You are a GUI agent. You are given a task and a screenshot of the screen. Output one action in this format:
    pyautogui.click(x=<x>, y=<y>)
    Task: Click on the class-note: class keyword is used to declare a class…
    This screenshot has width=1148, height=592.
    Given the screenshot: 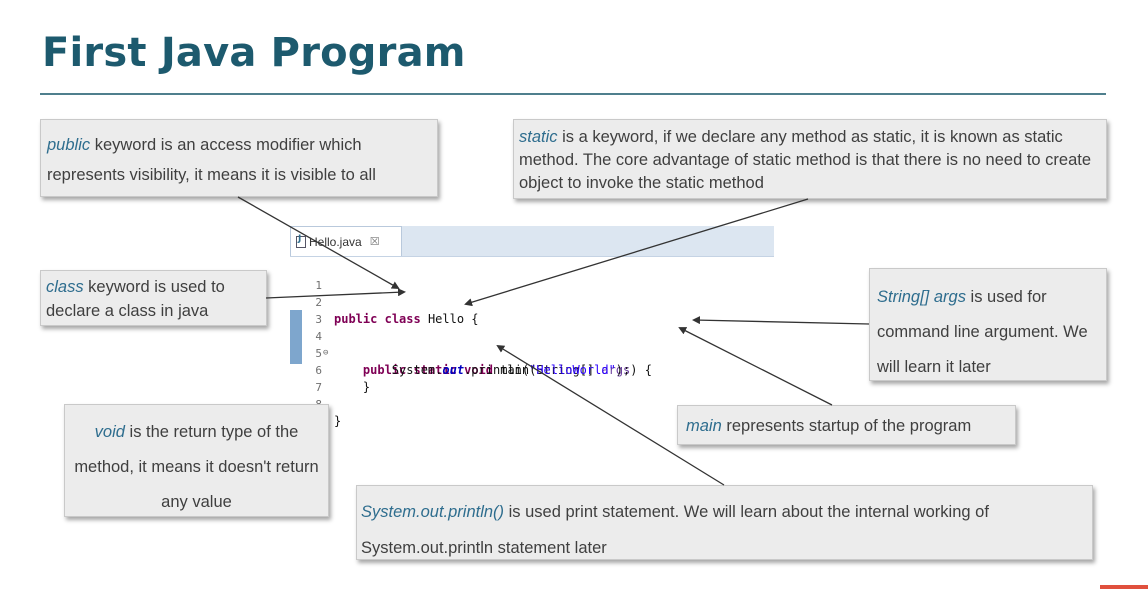 What is the action you would take?
    pyautogui.click(x=153, y=298)
    